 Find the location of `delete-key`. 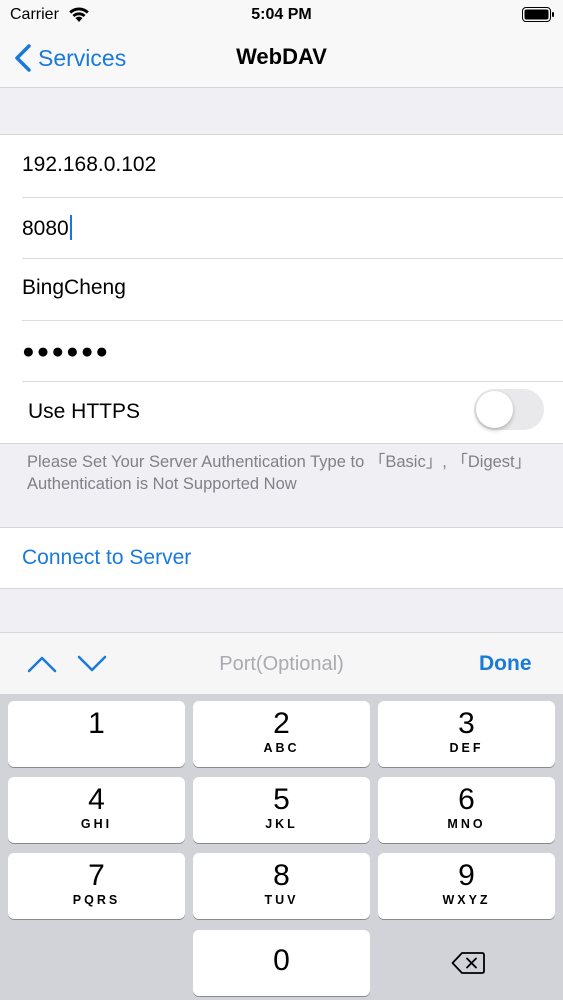

delete-key is located at coordinates (466, 963).